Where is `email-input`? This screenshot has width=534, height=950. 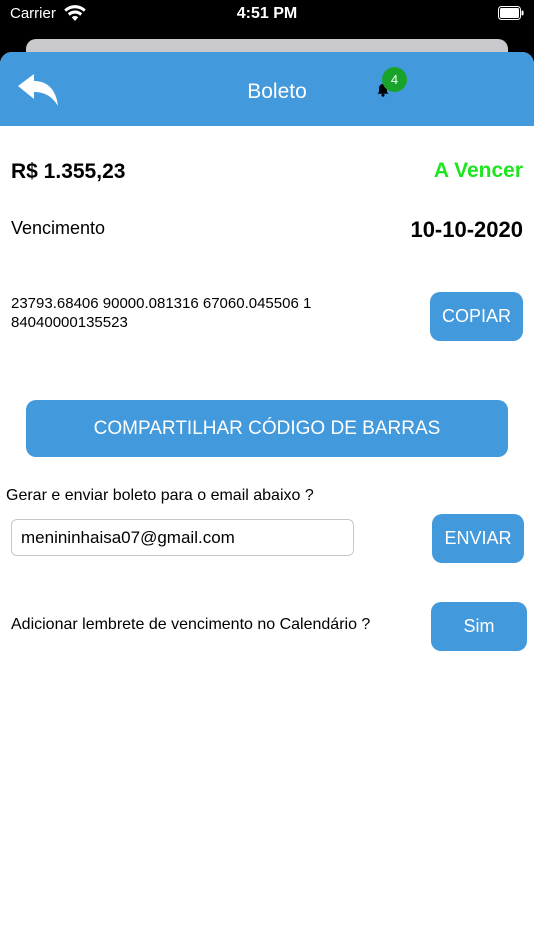
email-input is located at coordinates (182, 537).